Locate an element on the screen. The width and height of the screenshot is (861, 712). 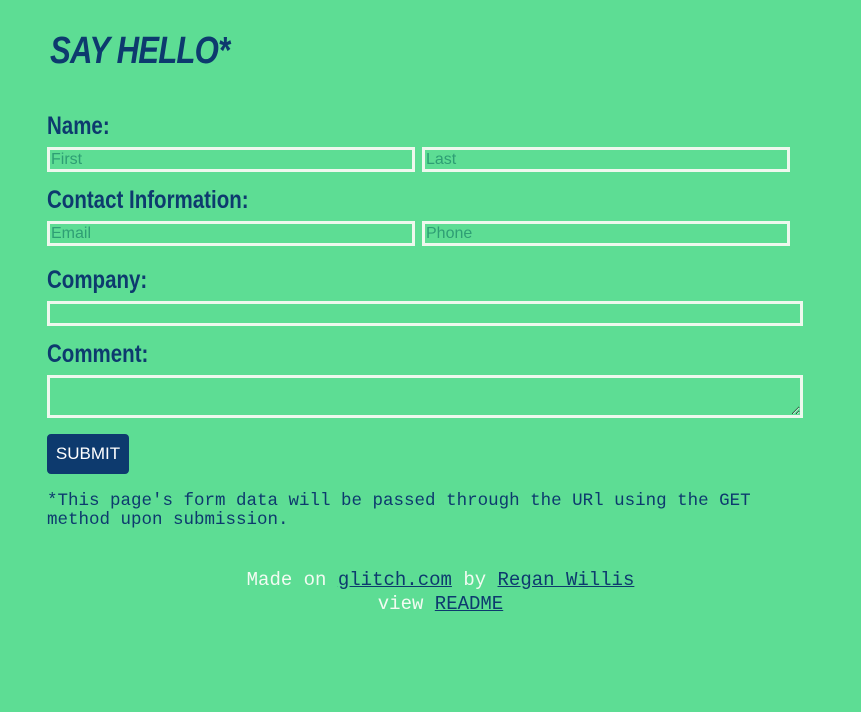
footer-by-text: by is located at coordinates (475, 580).